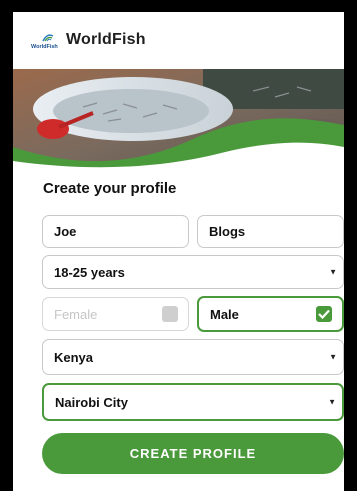 This screenshot has height=491, width=357. Describe the element at coordinates (224, 314) in the screenshot. I see `male-label: Male` at that location.